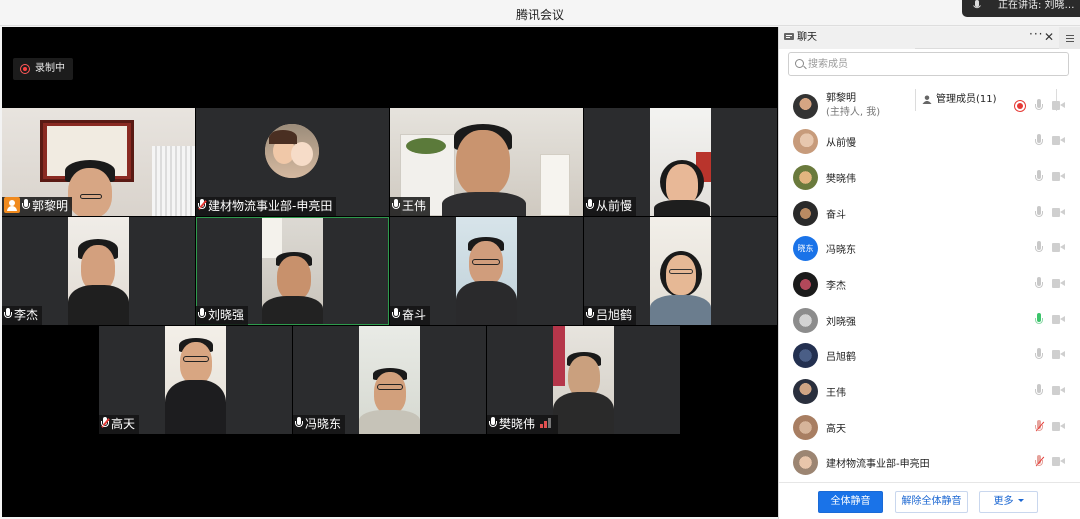 This screenshot has height=519, width=1080. What do you see at coordinates (931, 502) in the screenshot?
I see `unmute-all-button: 解除全体静音` at bounding box center [931, 502].